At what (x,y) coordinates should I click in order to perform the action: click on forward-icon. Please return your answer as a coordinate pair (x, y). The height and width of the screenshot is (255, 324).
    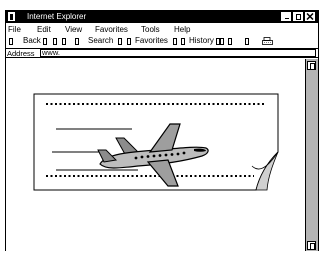
    Looking at the image, I should click on (45, 41).